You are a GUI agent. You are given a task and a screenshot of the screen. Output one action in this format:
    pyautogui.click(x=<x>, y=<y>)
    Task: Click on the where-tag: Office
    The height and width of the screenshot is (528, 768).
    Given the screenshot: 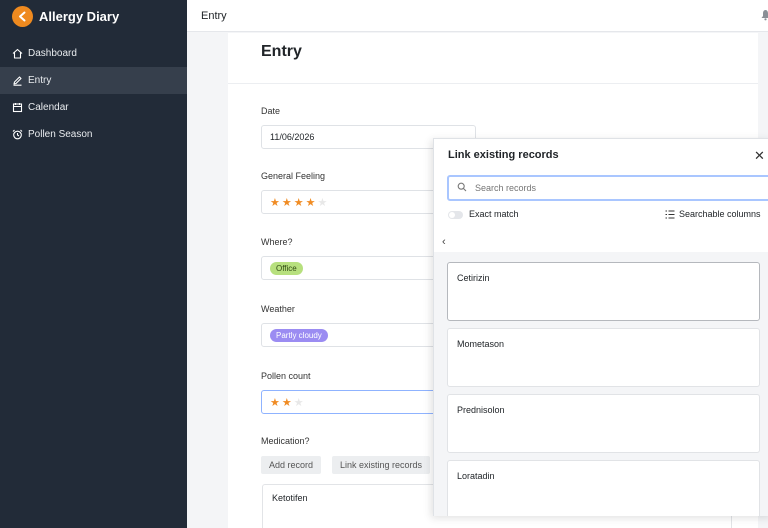 What is the action you would take?
    pyautogui.click(x=286, y=268)
    